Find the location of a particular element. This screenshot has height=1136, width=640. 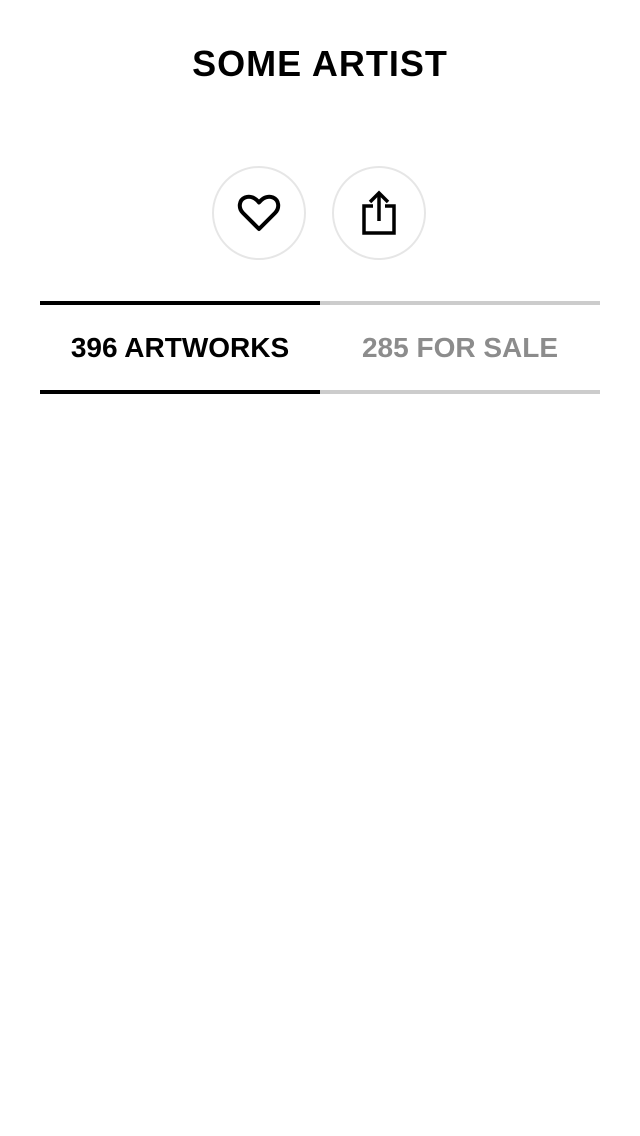

tab-artworks: 396 ARTWORKS is located at coordinates (180, 347).